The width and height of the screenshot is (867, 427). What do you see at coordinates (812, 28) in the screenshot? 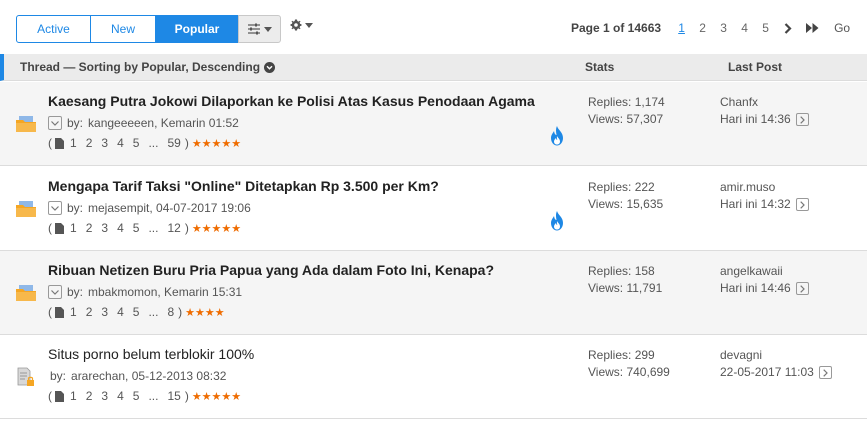
I see `last-page-button` at bounding box center [812, 28].